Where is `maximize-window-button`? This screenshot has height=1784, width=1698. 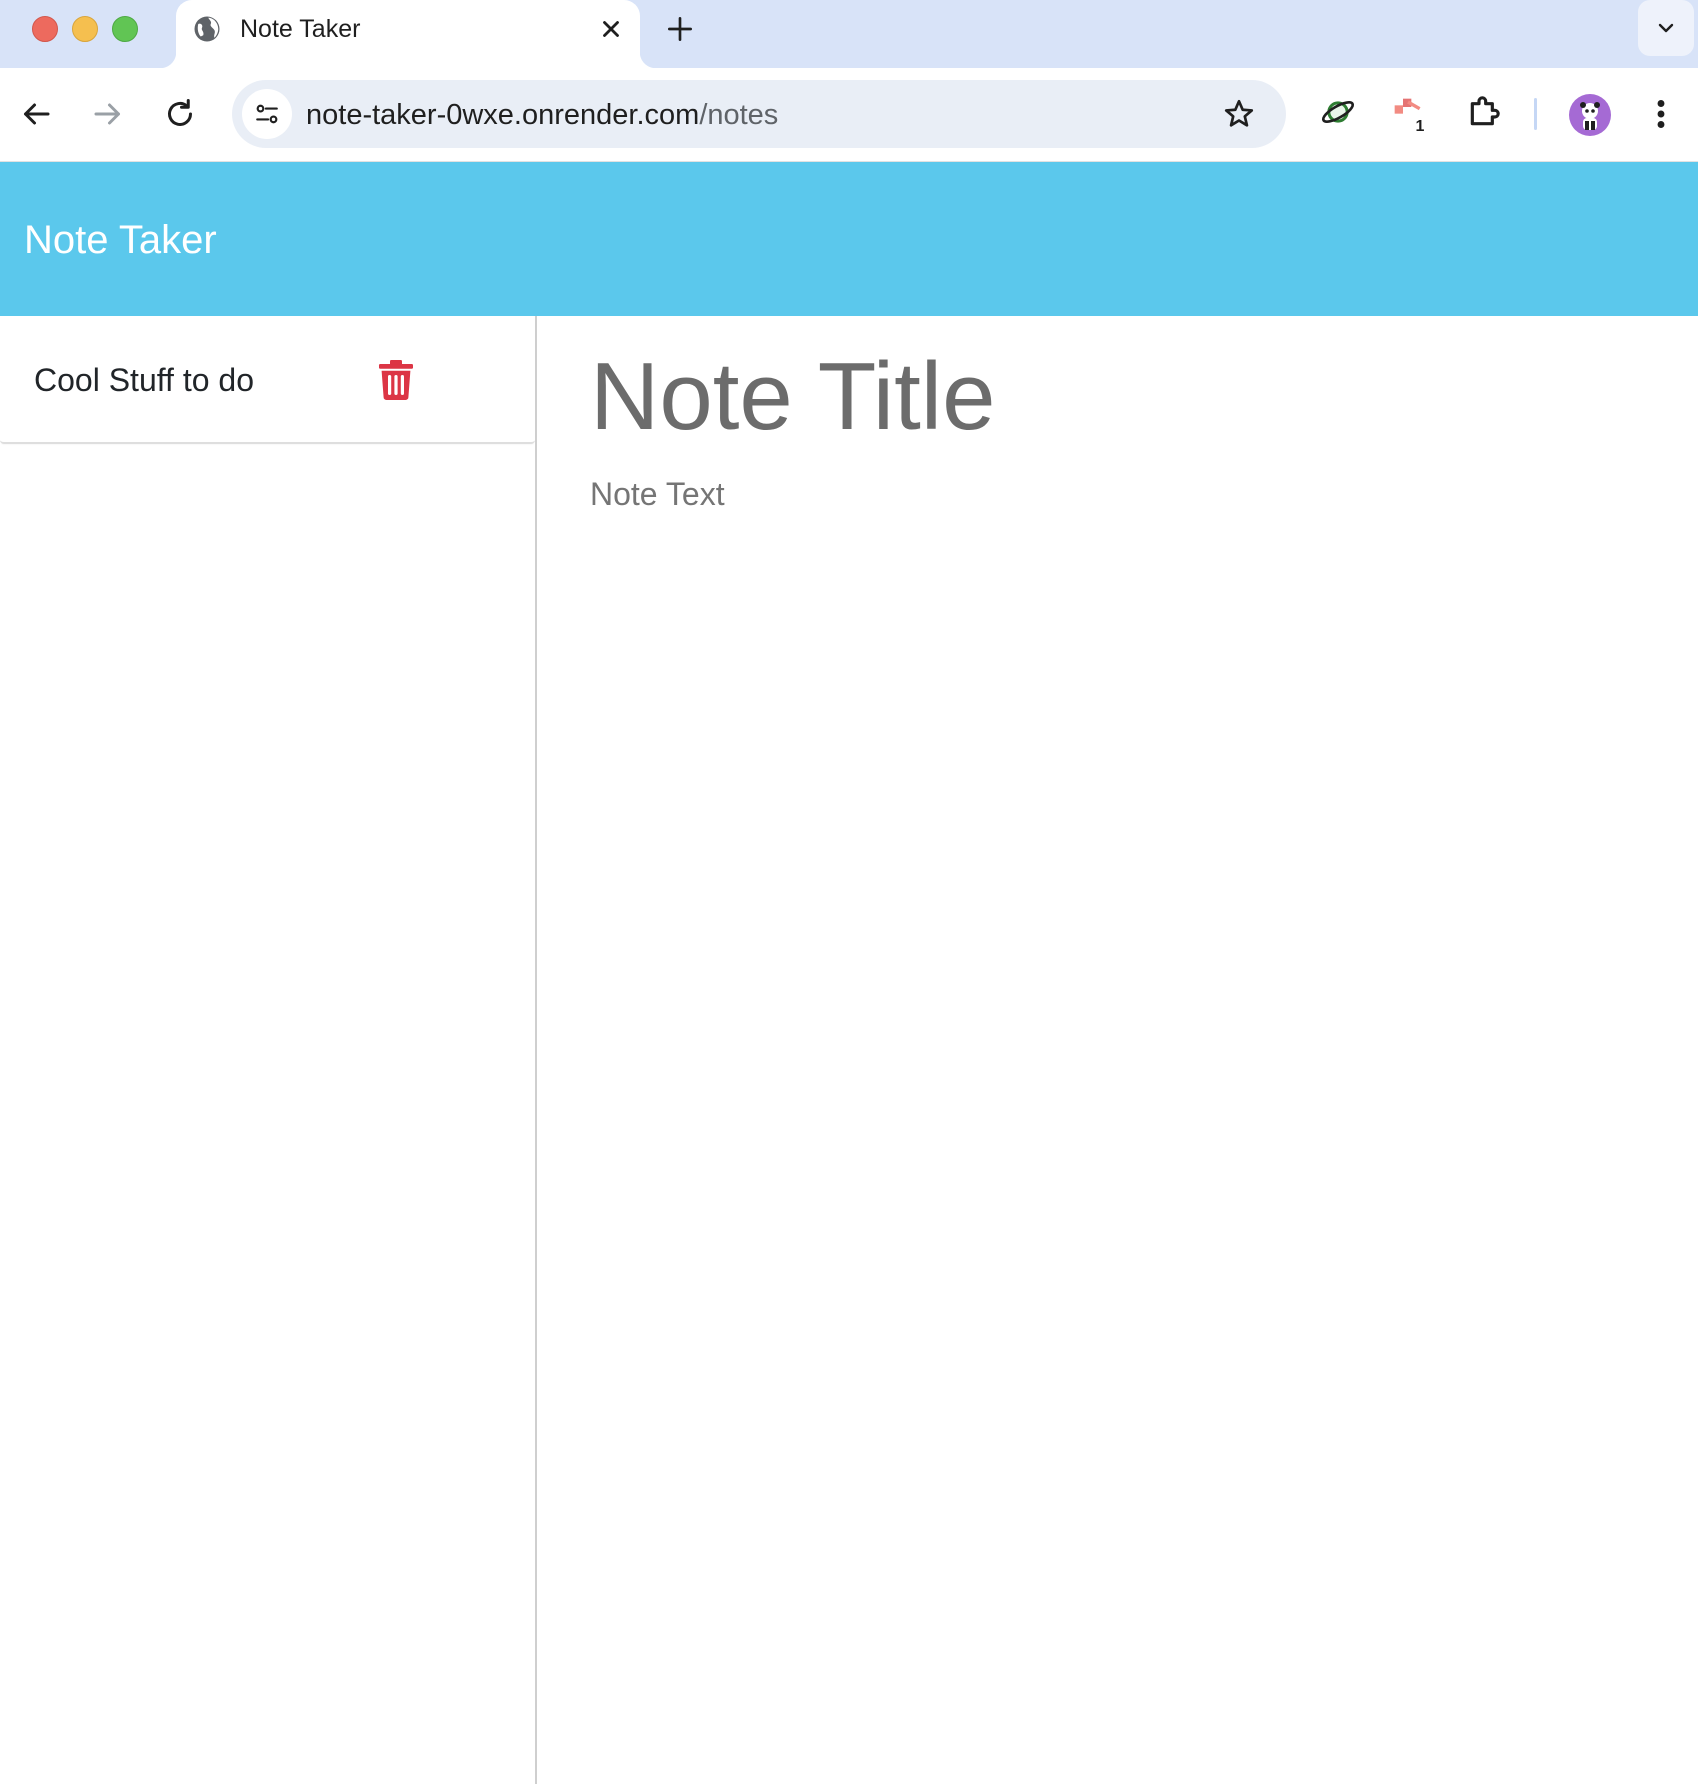 maximize-window-button is located at coordinates (125, 29).